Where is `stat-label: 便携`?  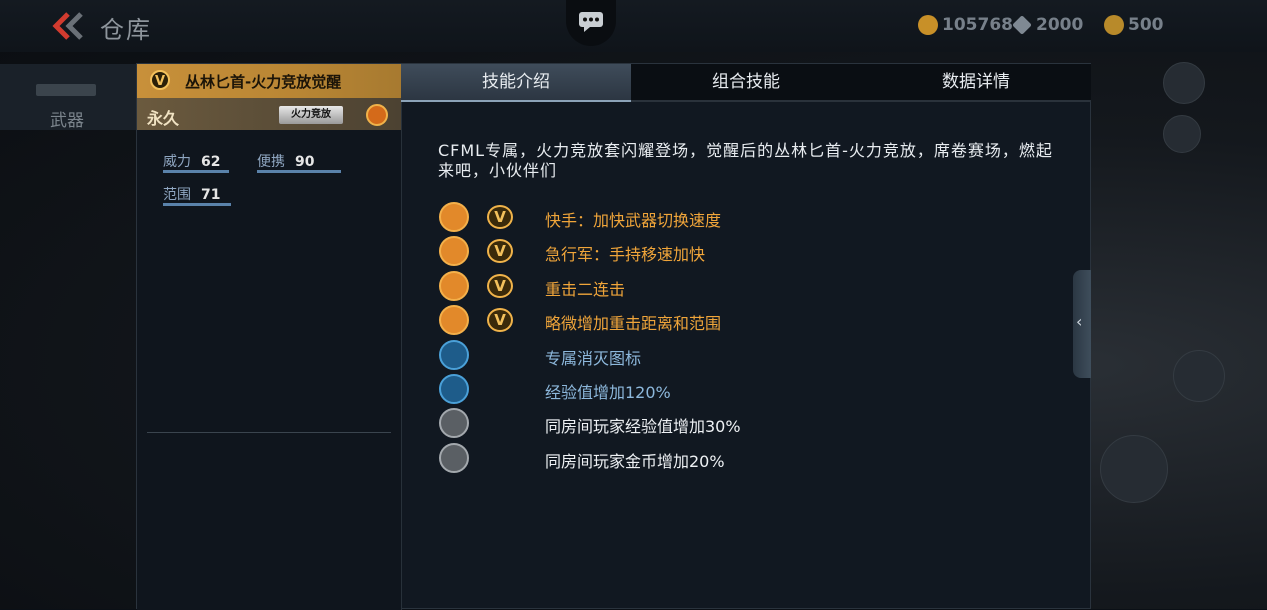
stat-label: 便携 is located at coordinates (271, 162).